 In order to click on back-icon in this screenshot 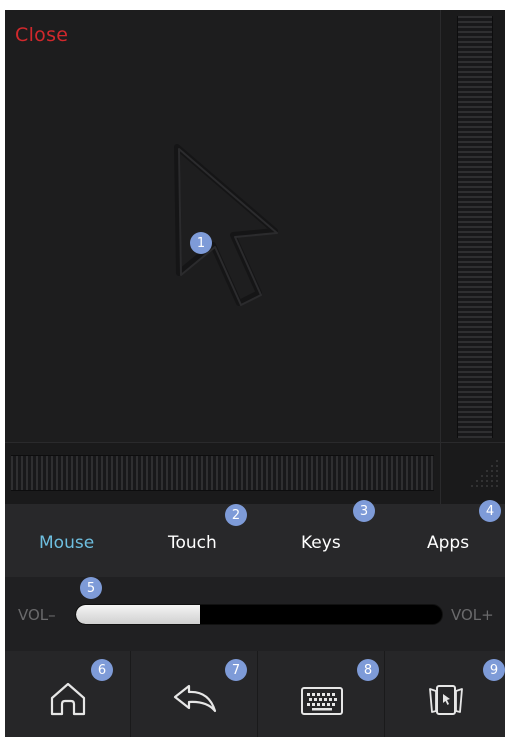, I will do `click(194, 698)`.